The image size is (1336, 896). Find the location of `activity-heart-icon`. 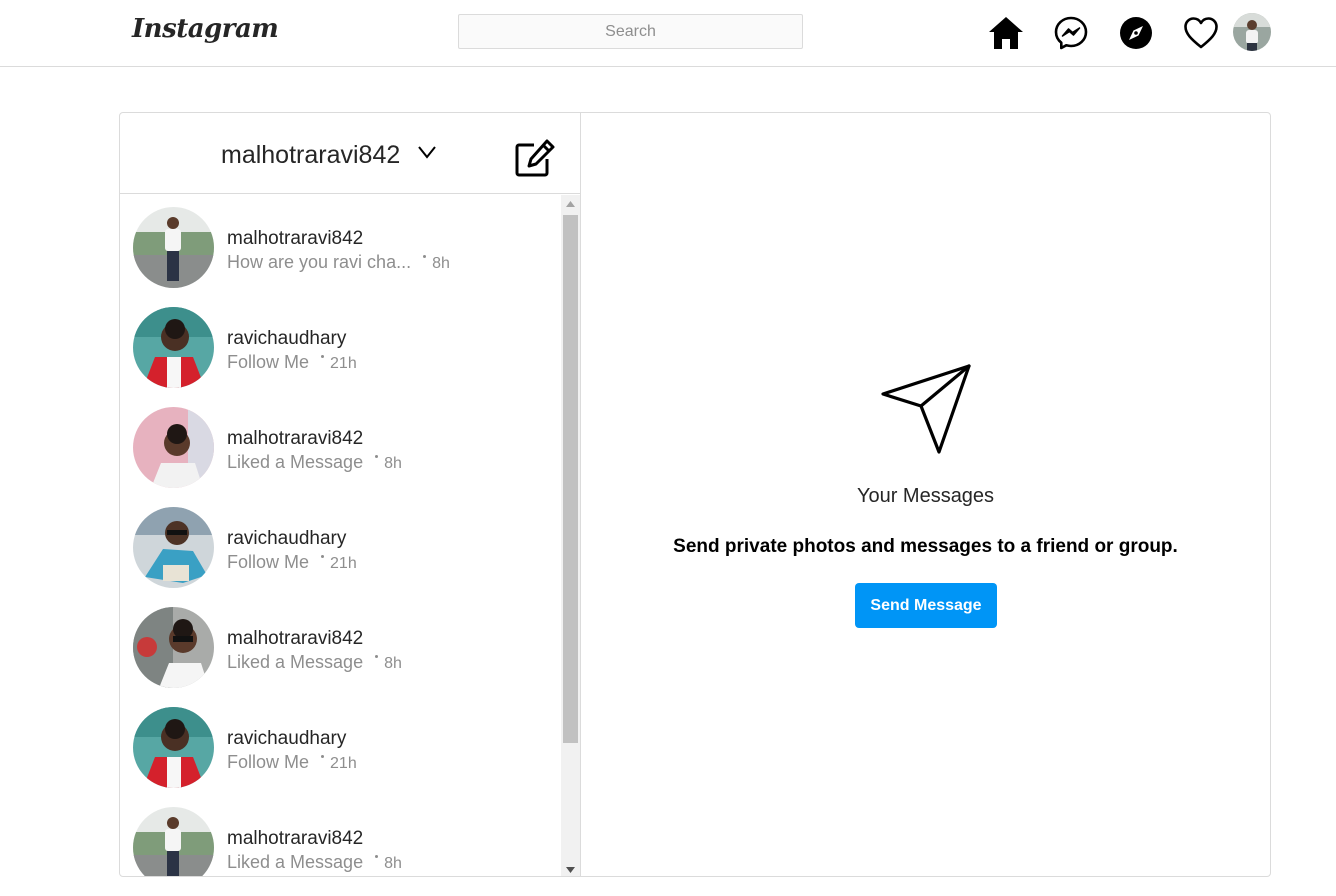

activity-heart-icon is located at coordinates (1201, 33).